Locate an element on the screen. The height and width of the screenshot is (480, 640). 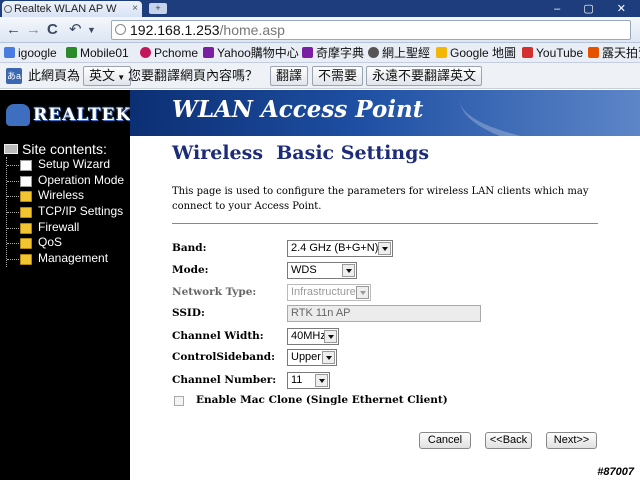
ssid-input: RTK 11n AP is located at coordinates (384, 313).